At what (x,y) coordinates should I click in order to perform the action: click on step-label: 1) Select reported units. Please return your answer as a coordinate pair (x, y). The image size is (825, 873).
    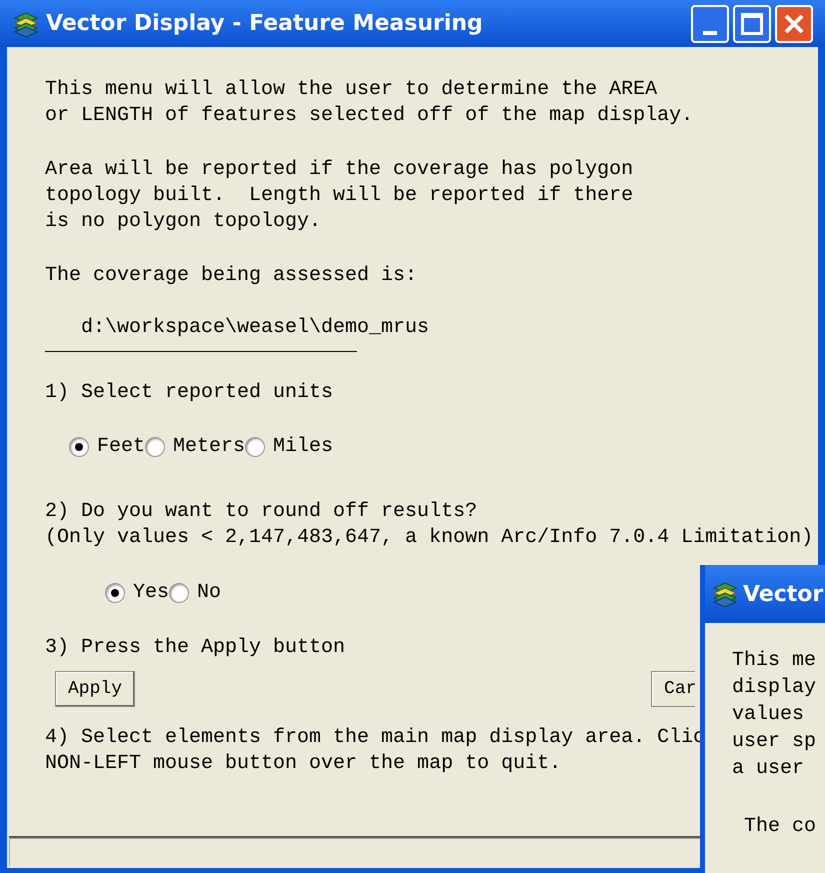
    Looking at the image, I should click on (189, 392).